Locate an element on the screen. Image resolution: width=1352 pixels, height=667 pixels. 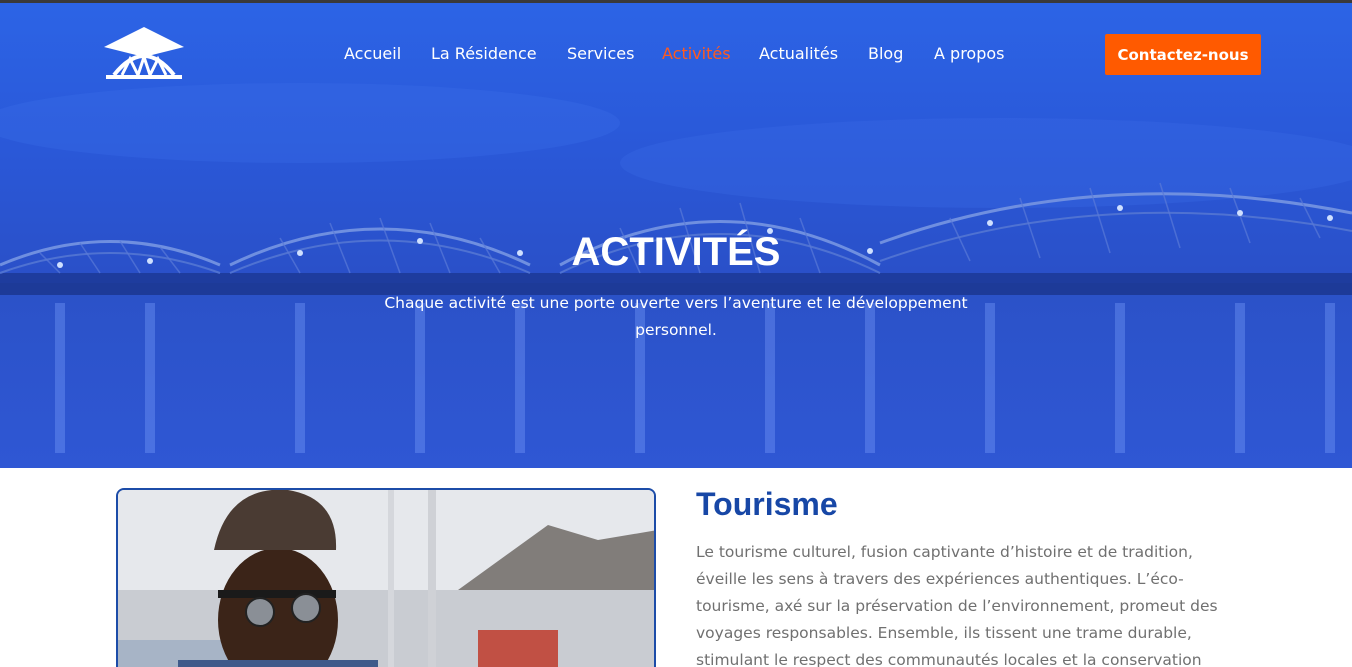
nav-activites: Activités is located at coordinates (696, 54).